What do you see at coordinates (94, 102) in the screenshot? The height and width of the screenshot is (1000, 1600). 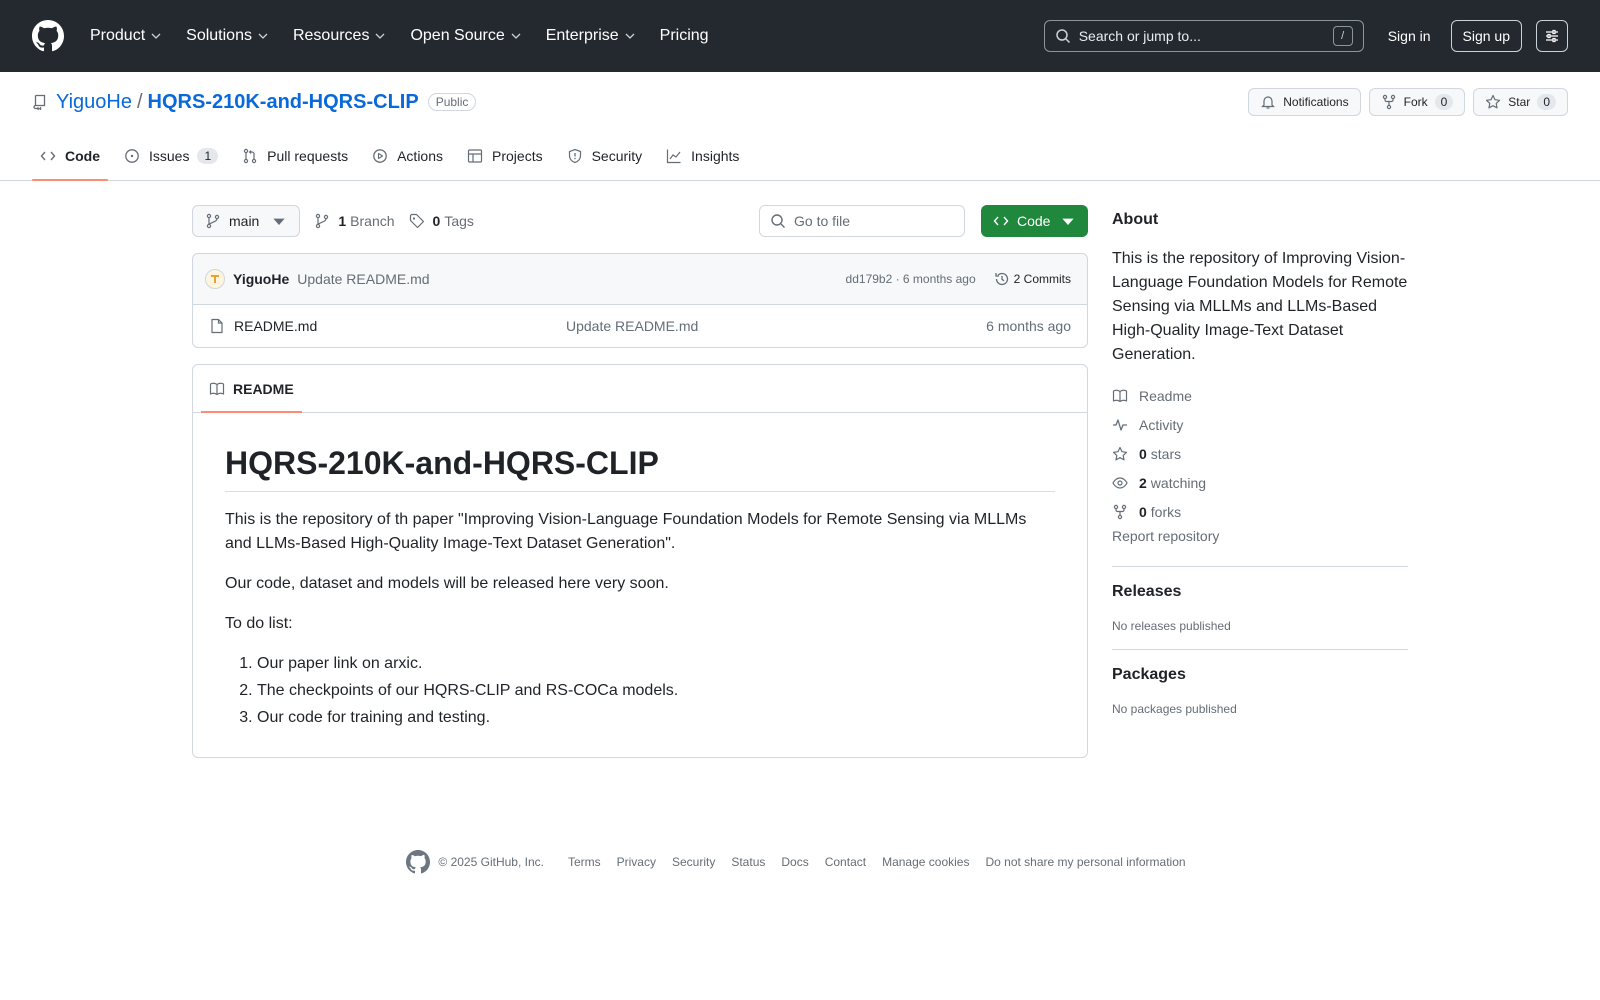 I see `repo-owner-link: YiguoHe` at bounding box center [94, 102].